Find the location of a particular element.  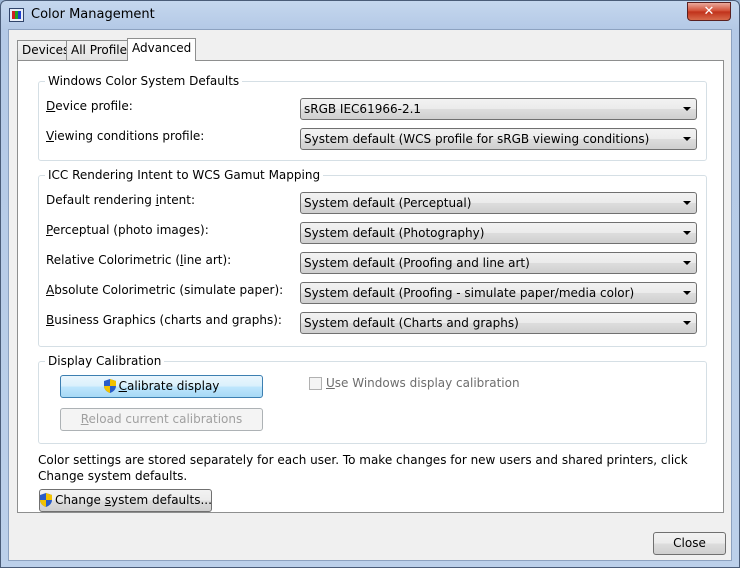

device-profile-label-text: evice profile: is located at coordinates (94, 106).